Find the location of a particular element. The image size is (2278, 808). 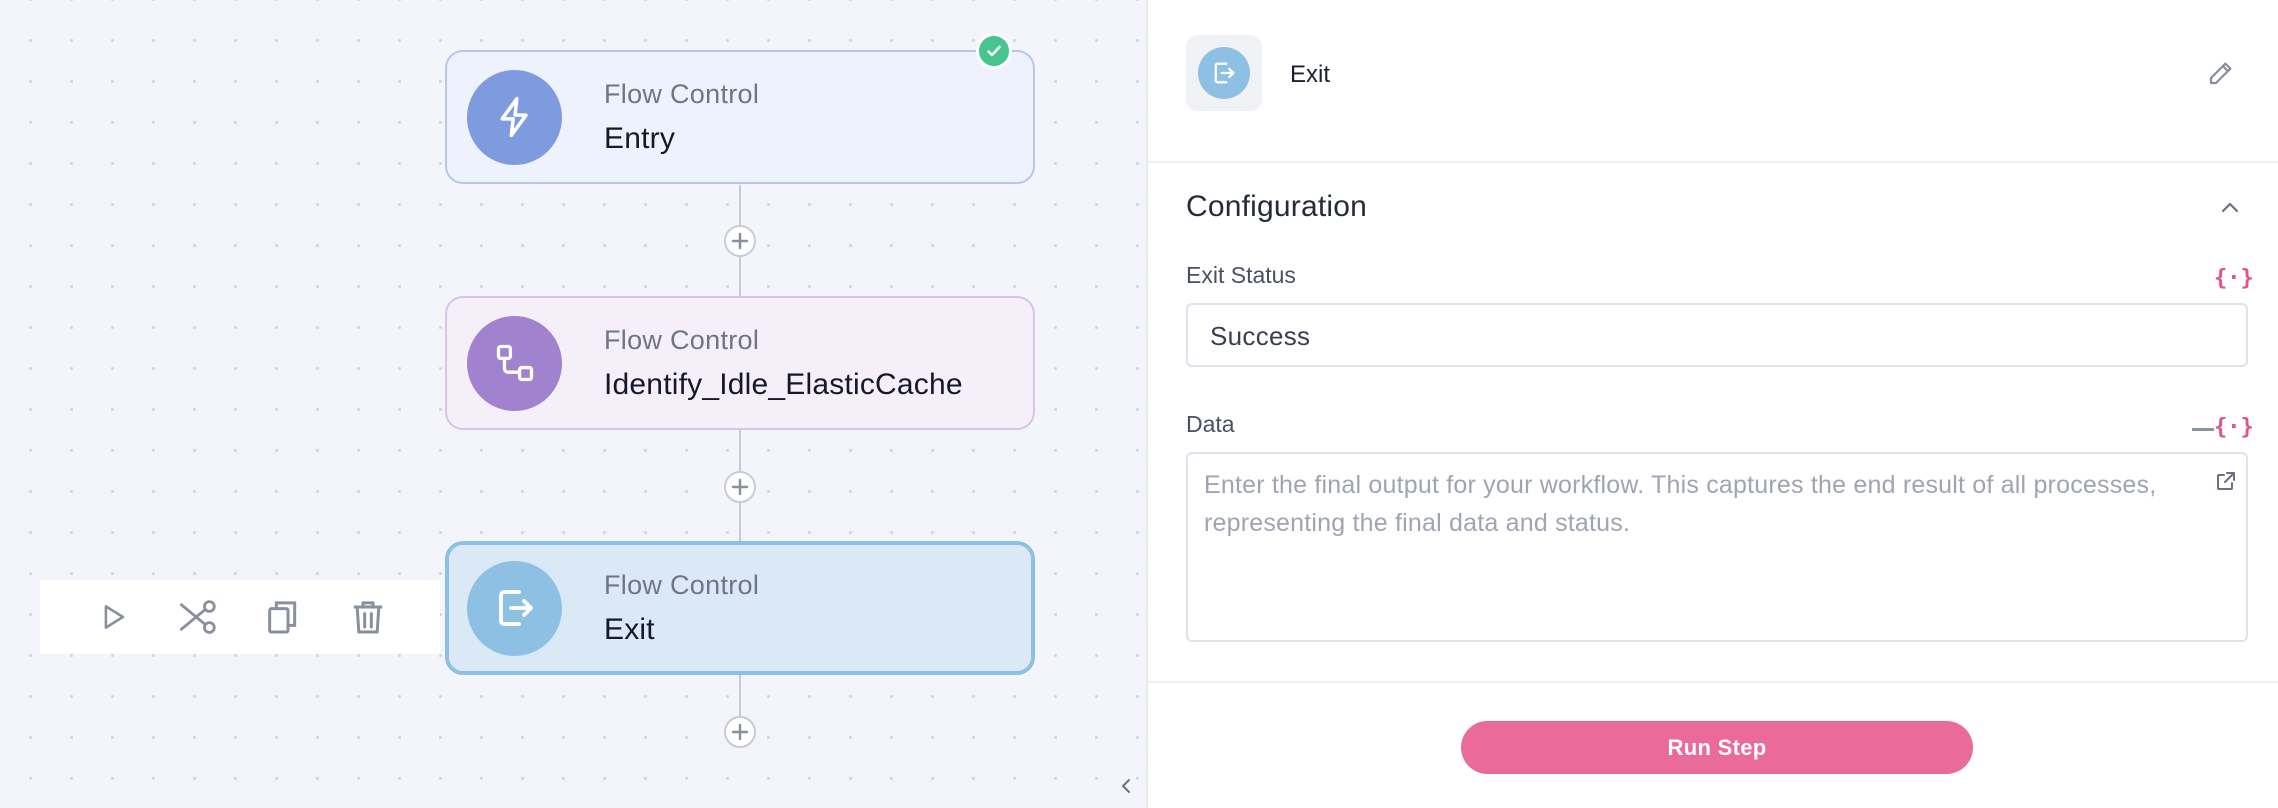

node-entry: Flow Control Entry is located at coordinates (740, 117).